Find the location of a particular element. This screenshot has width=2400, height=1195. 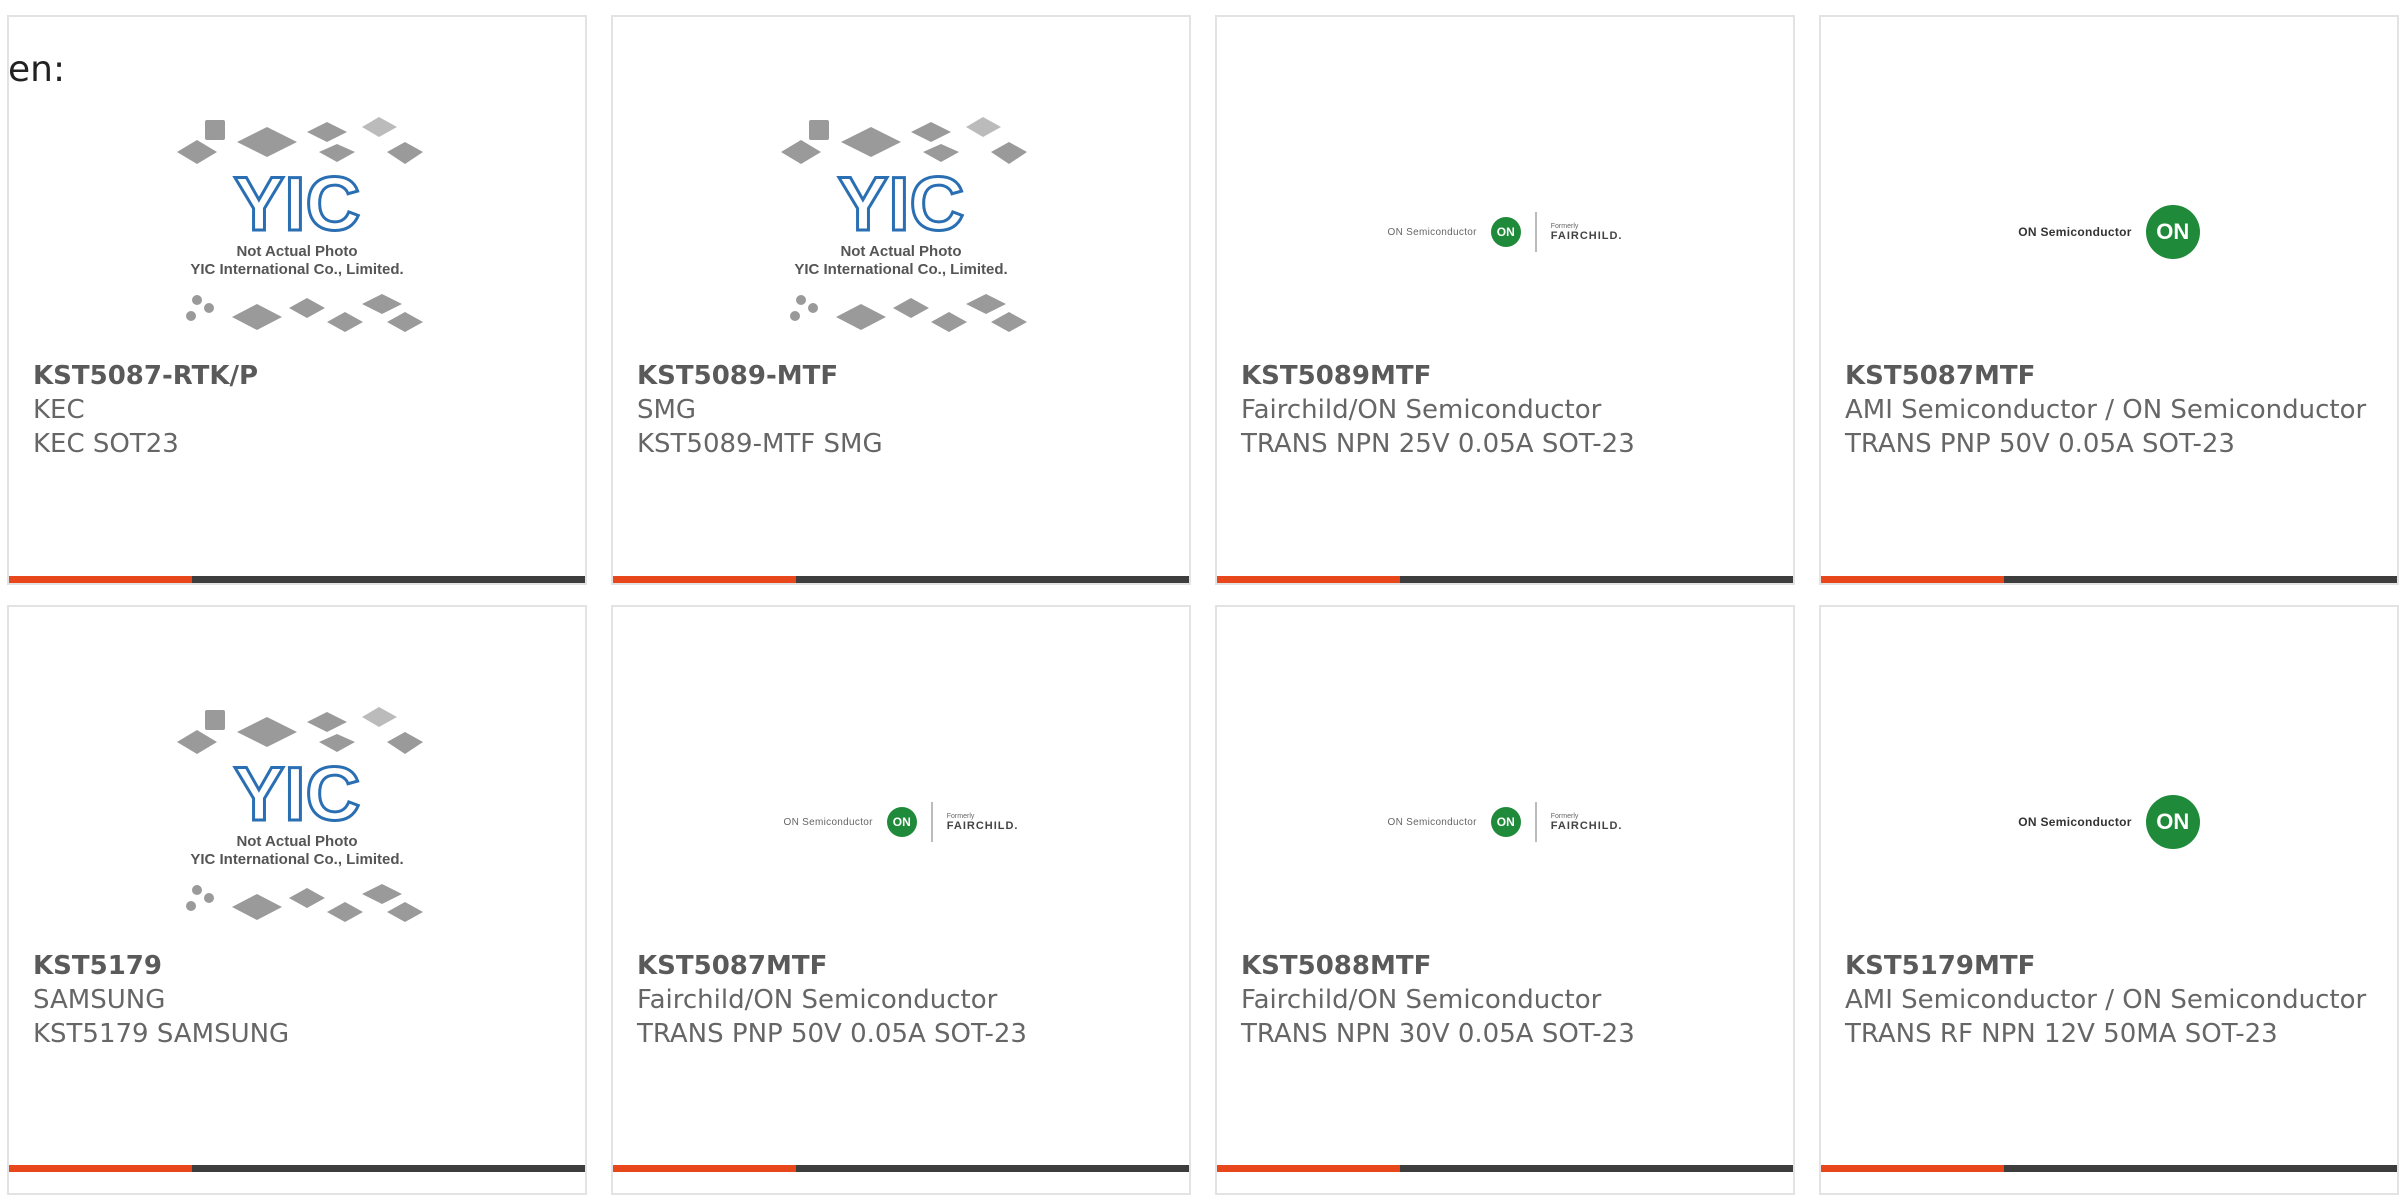

part-number: KST5089-MTF is located at coordinates (901, 376).